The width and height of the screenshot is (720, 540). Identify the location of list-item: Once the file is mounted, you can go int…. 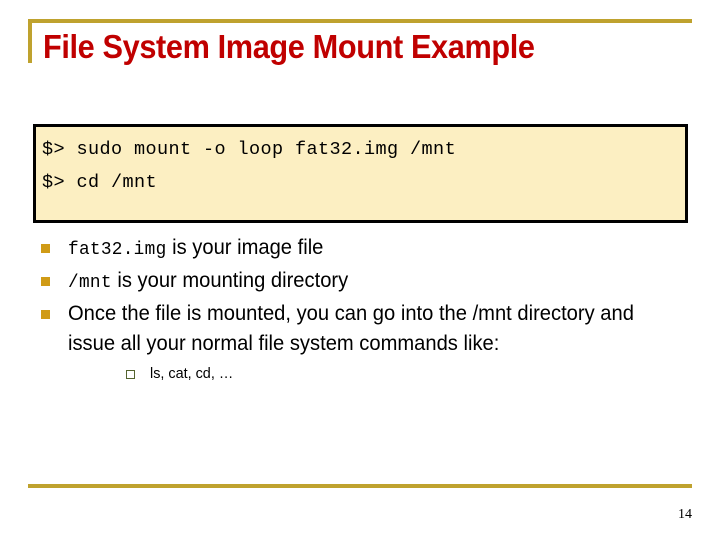
(361, 341).